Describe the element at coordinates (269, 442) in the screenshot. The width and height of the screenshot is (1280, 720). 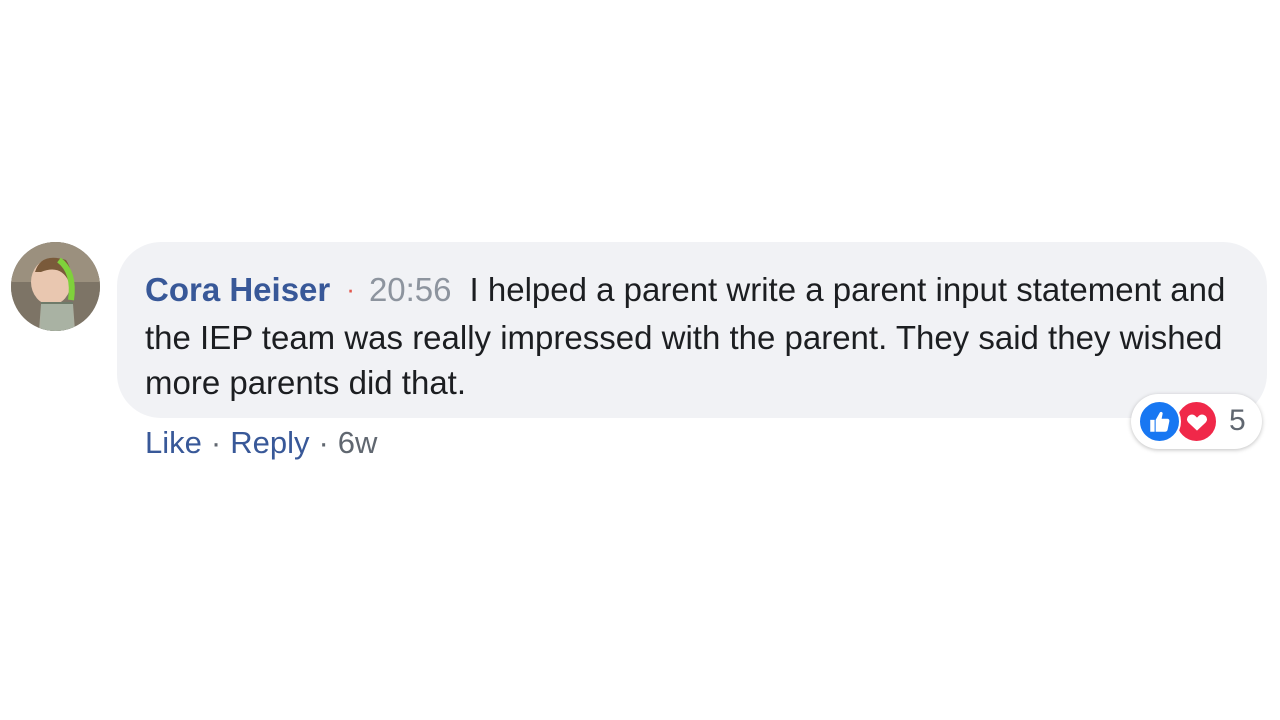
I see `reply-button: Reply` at that location.